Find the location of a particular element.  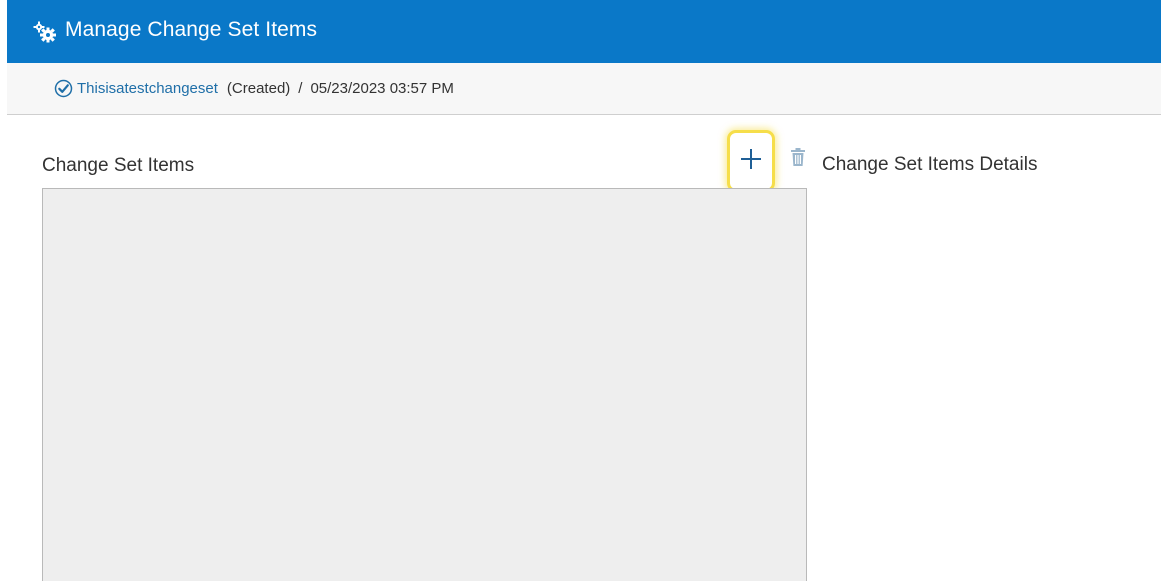

title-bar: Manage Change Set Items is located at coordinates (584, 31).